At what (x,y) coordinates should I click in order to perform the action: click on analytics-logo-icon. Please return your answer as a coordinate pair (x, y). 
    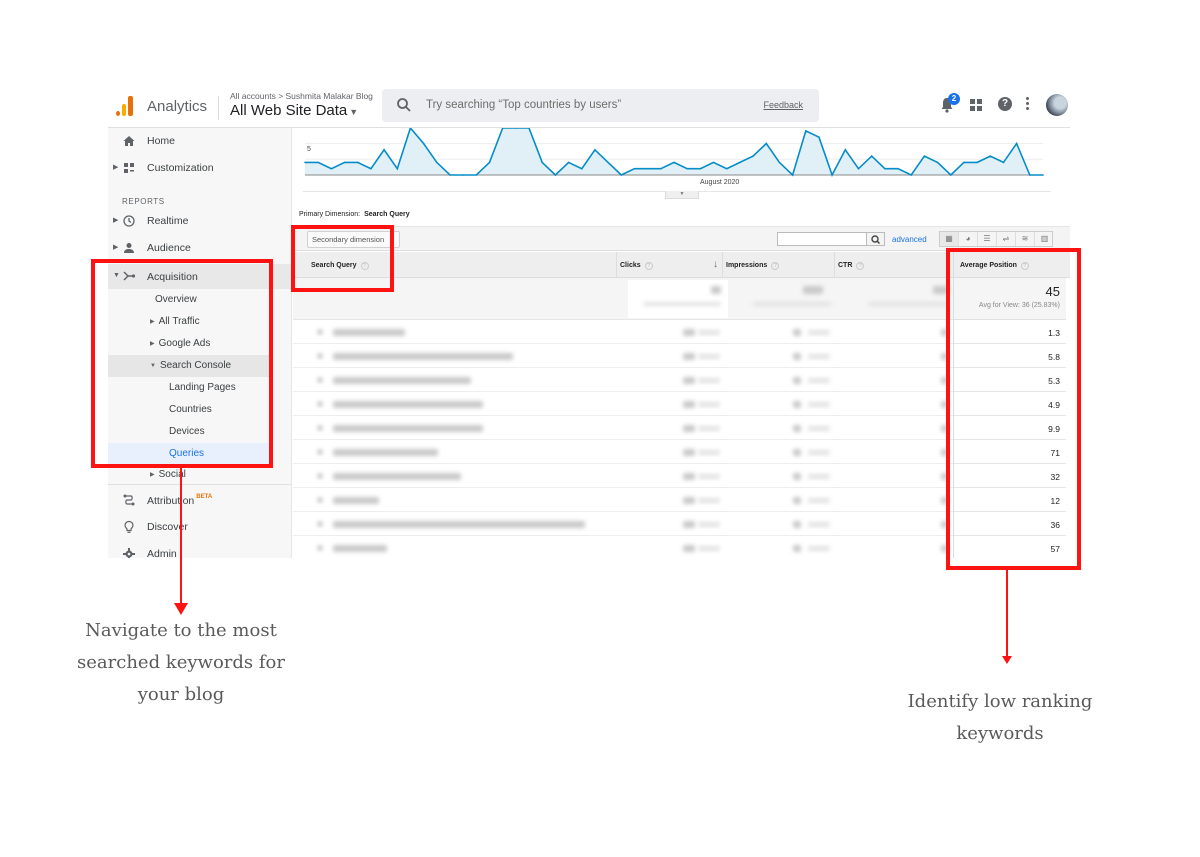
    Looking at the image, I should click on (125, 106).